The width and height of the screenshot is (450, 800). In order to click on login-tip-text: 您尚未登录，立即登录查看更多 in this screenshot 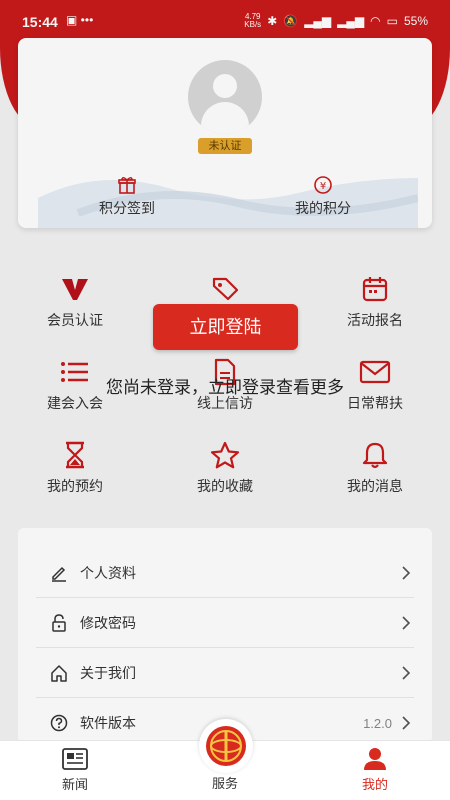, I will do `click(225, 387)`.